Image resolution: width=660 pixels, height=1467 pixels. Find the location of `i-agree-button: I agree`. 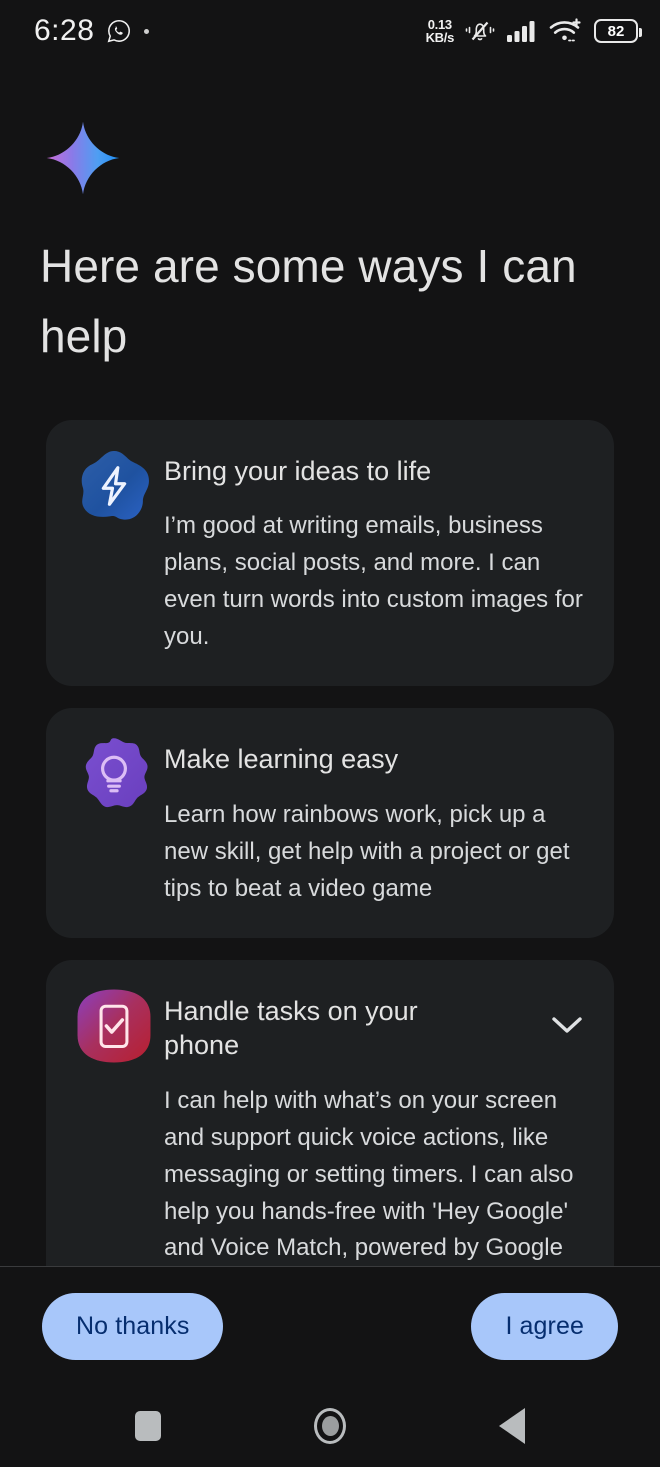

i-agree-button: I agree is located at coordinates (544, 1326).